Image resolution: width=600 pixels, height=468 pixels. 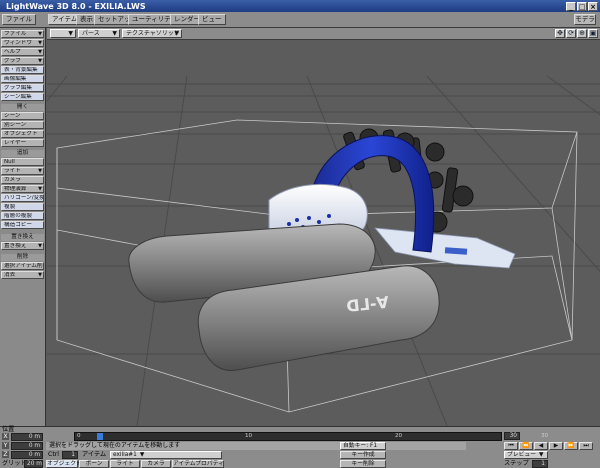 I want to click on step-label: ステップ, so click(x=516, y=463).